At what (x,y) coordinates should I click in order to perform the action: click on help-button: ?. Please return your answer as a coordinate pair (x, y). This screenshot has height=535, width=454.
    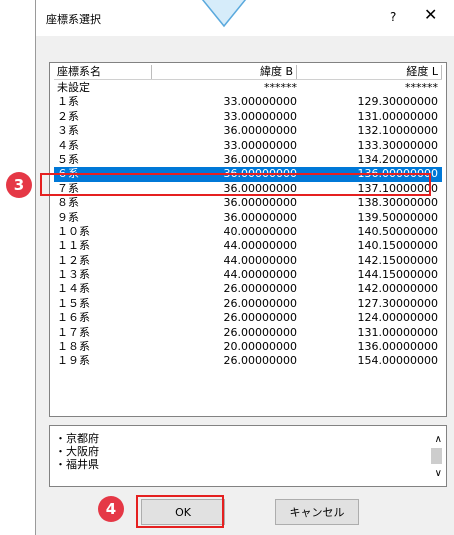
    Looking at the image, I should click on (393, 17).